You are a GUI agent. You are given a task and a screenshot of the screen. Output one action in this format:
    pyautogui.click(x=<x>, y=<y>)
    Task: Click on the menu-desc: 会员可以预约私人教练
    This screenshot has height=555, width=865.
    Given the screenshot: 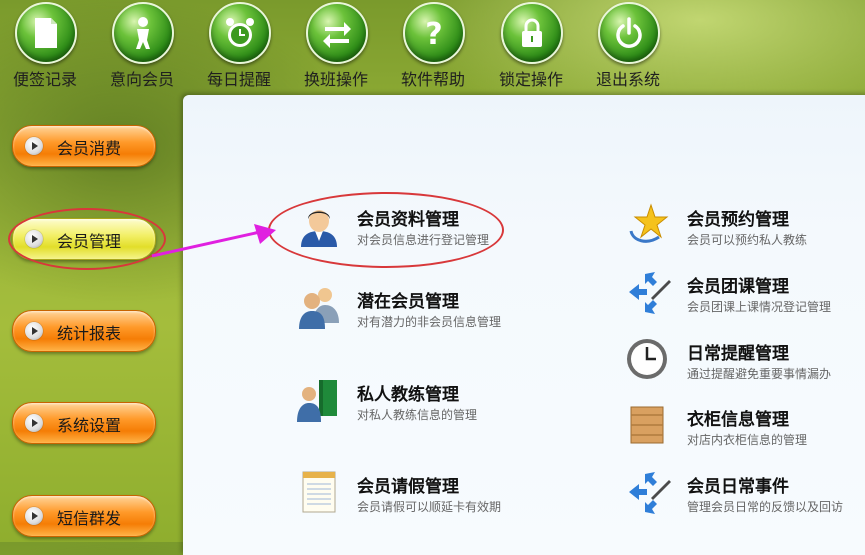 What is the action you would take?
    pyautogui.click(x=747, y=240)
    